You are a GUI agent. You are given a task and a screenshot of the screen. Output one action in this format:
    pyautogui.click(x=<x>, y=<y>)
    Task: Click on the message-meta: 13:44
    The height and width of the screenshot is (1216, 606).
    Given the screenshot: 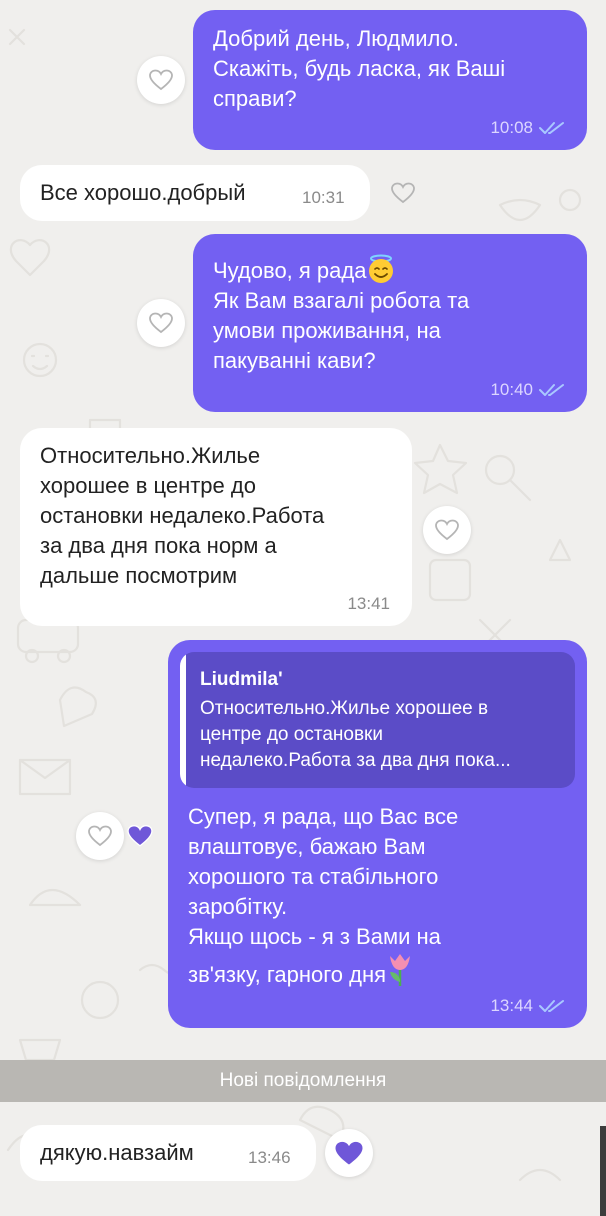 What is the action you would take?
    pyautogui.click(x=527, y=1006)
    